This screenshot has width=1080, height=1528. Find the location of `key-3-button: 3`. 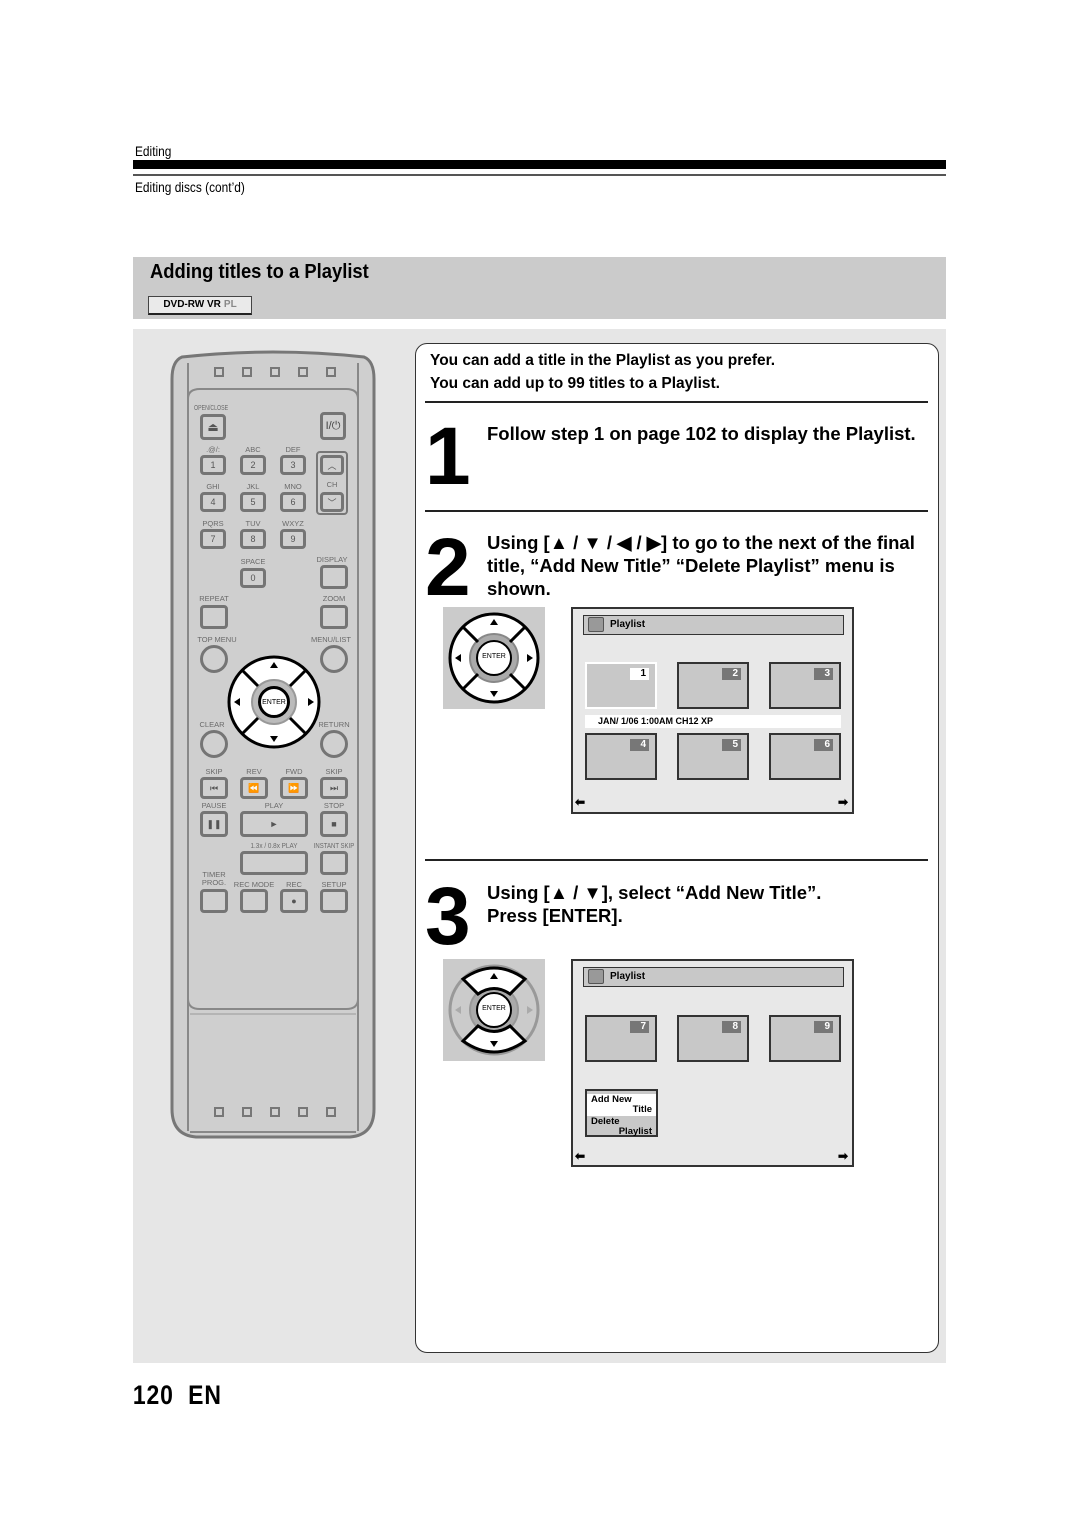

key-3-button: 3 is located at coordinates (293, 465).